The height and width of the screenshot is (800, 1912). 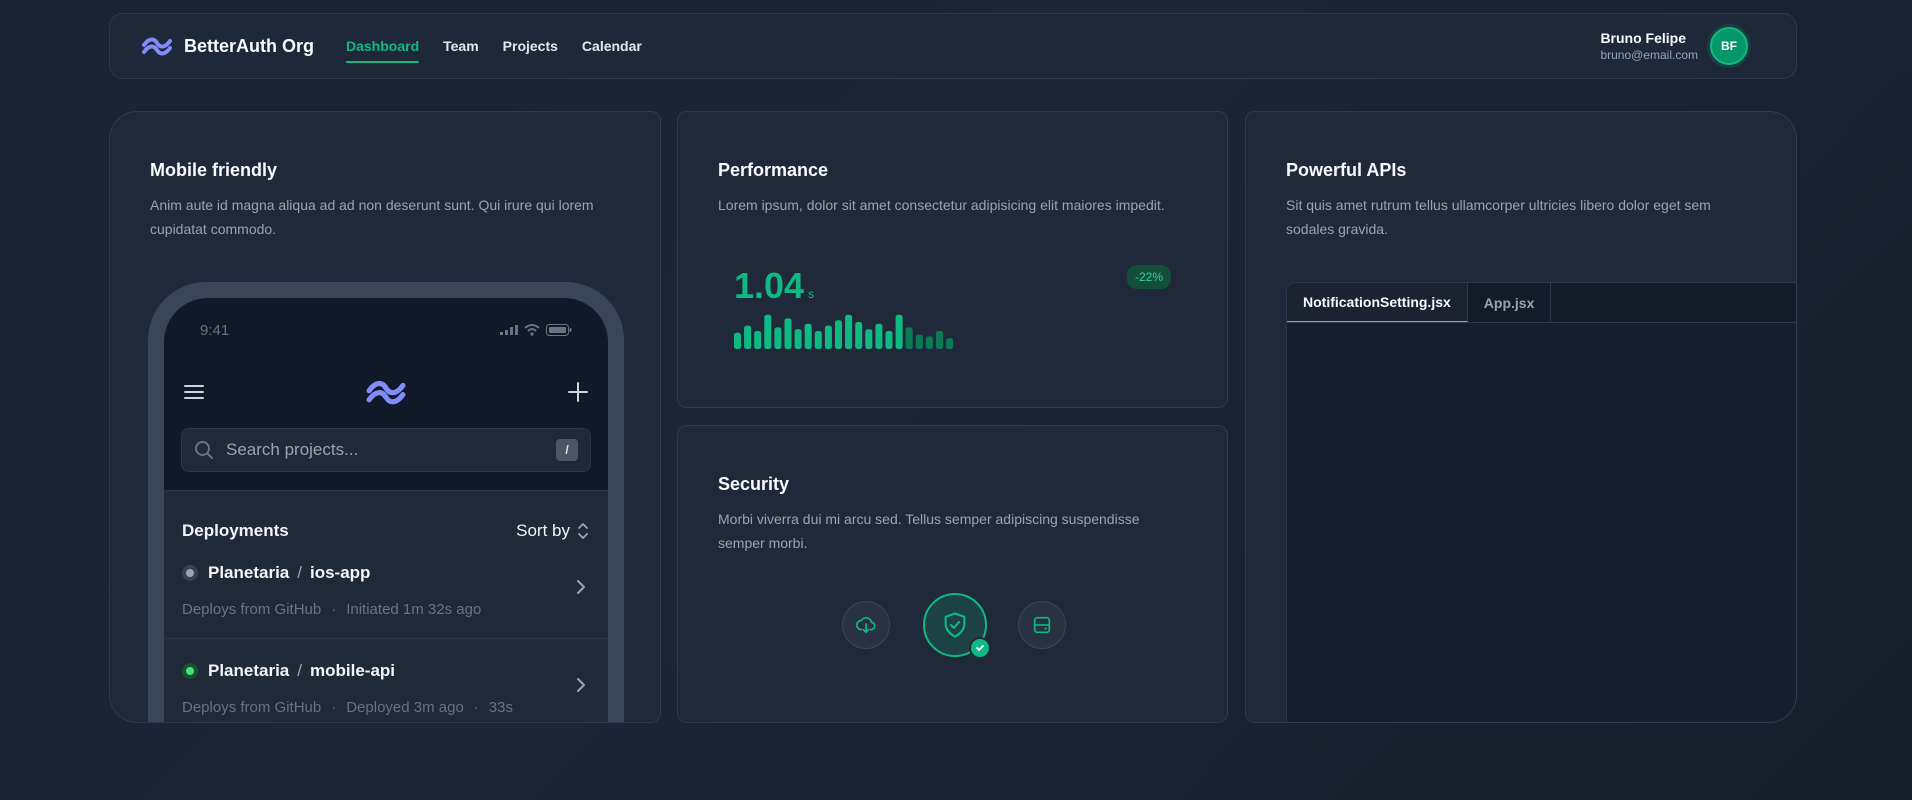 What do you see at coordinates (866, 625) in the screenshot?
I see `cloud-download-icon` at bounding box center [866, 625].